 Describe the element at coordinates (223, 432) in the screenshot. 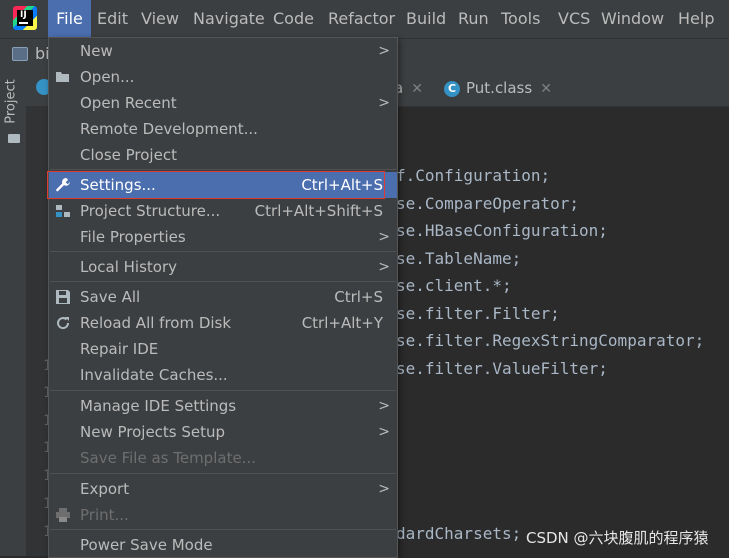

I see `menu-item-new-projects-setup: New Projects Setup >` at that location.